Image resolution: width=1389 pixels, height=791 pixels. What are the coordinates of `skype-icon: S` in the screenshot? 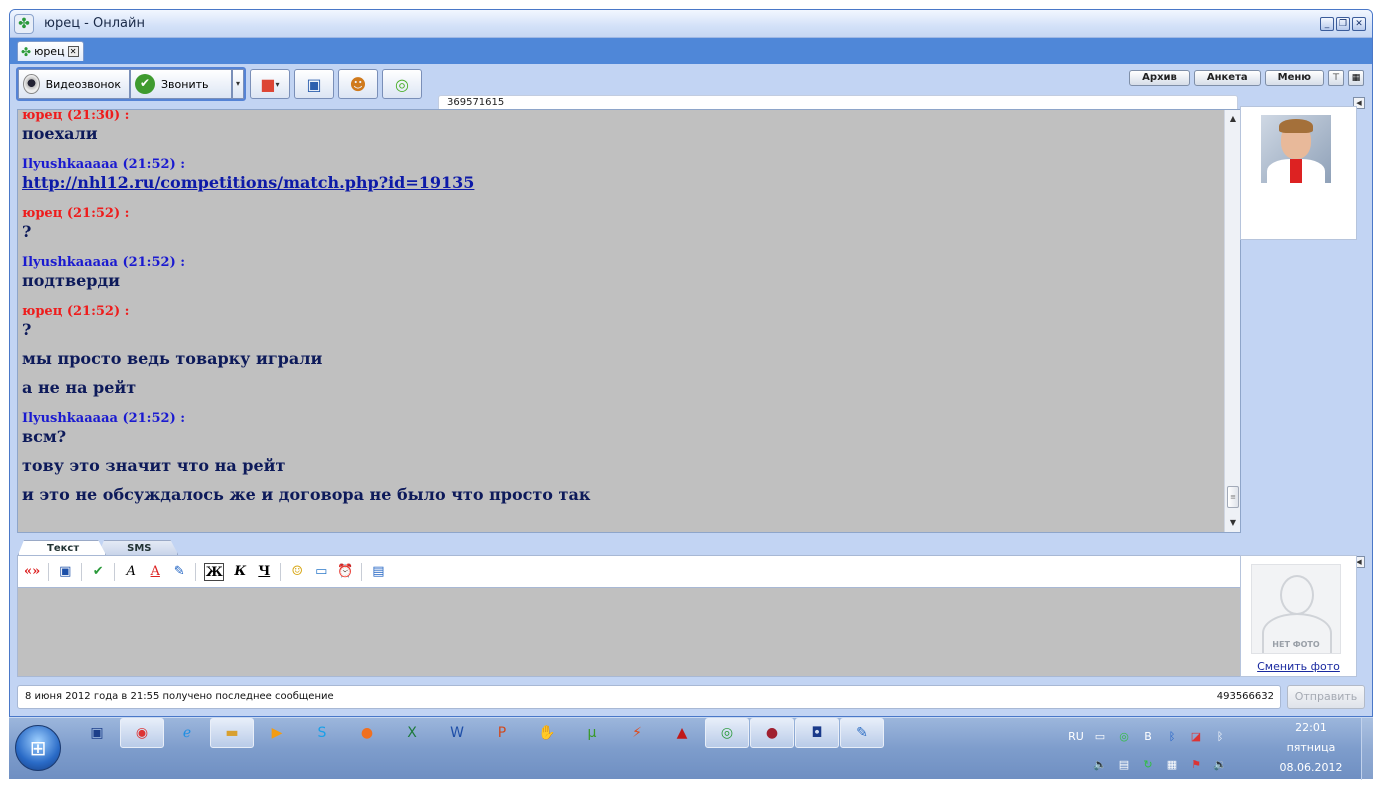 It's located at (322, 733).